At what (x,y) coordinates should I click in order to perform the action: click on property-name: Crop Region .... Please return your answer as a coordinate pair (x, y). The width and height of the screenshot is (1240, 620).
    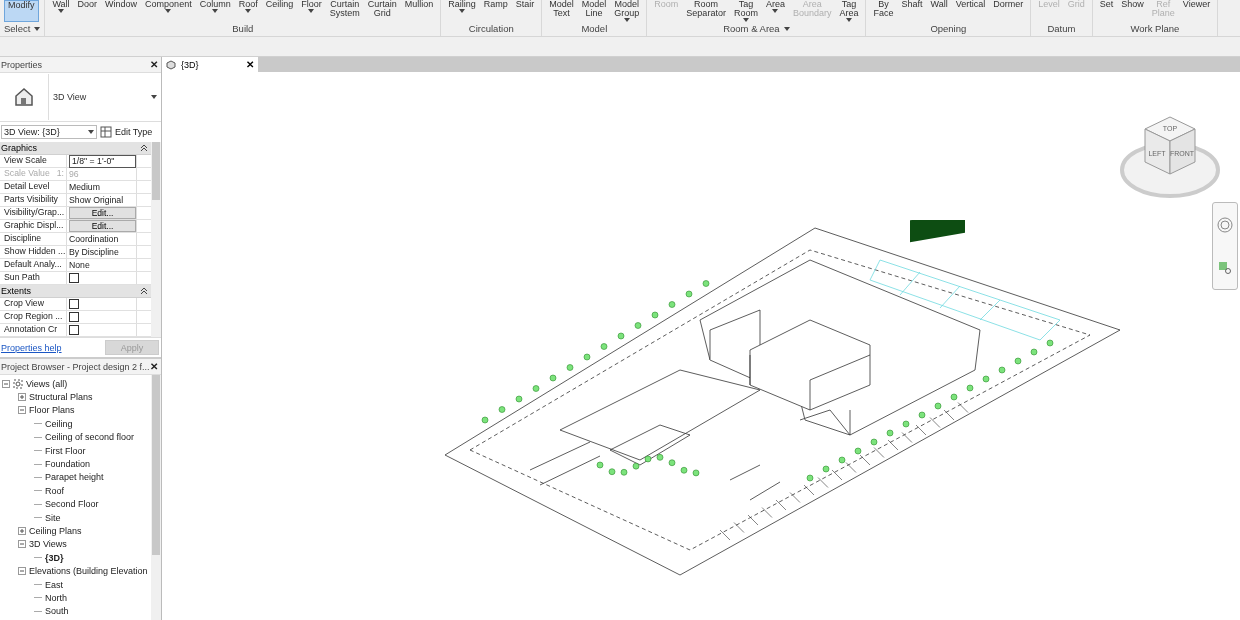
    Looking at the image, I should click on (33, 317).